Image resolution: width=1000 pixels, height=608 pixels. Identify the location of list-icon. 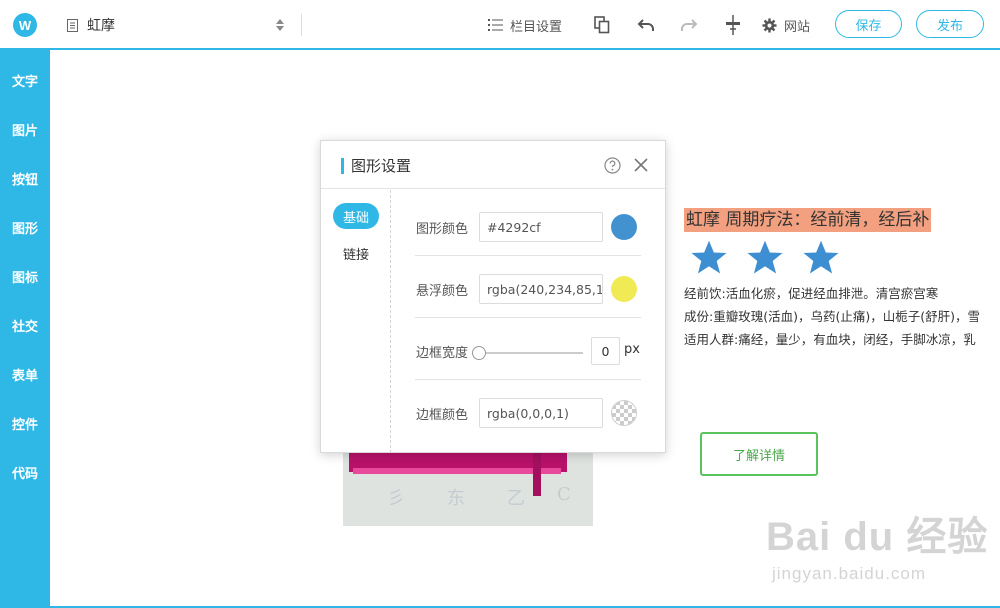
(495, 25).